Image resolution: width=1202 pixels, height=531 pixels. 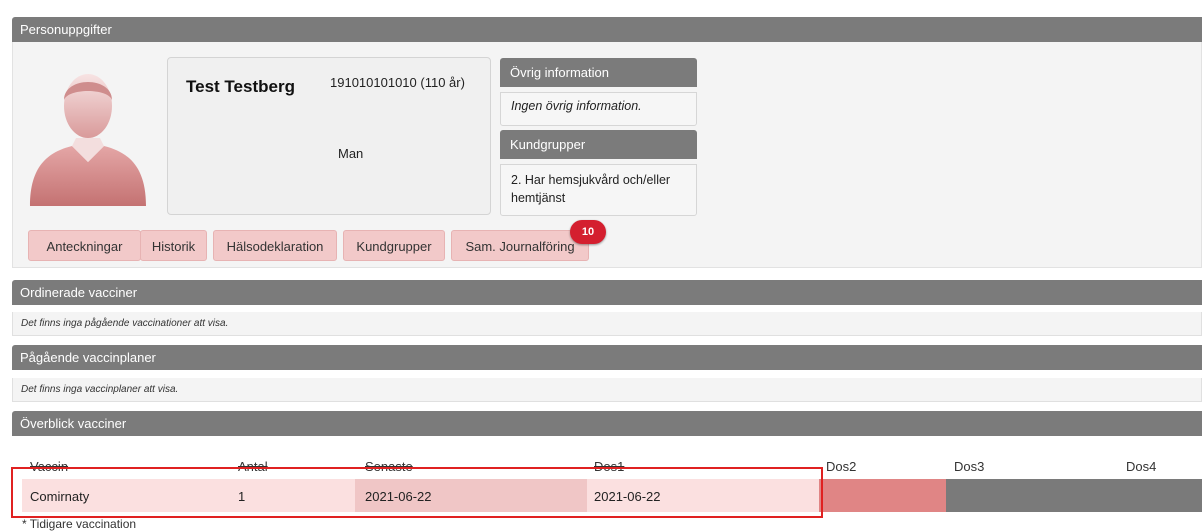 What do you see at coordinates (969, 466) in the screenshot?
I see `header-dose3: Dos3` at bounding box center [969, 466].